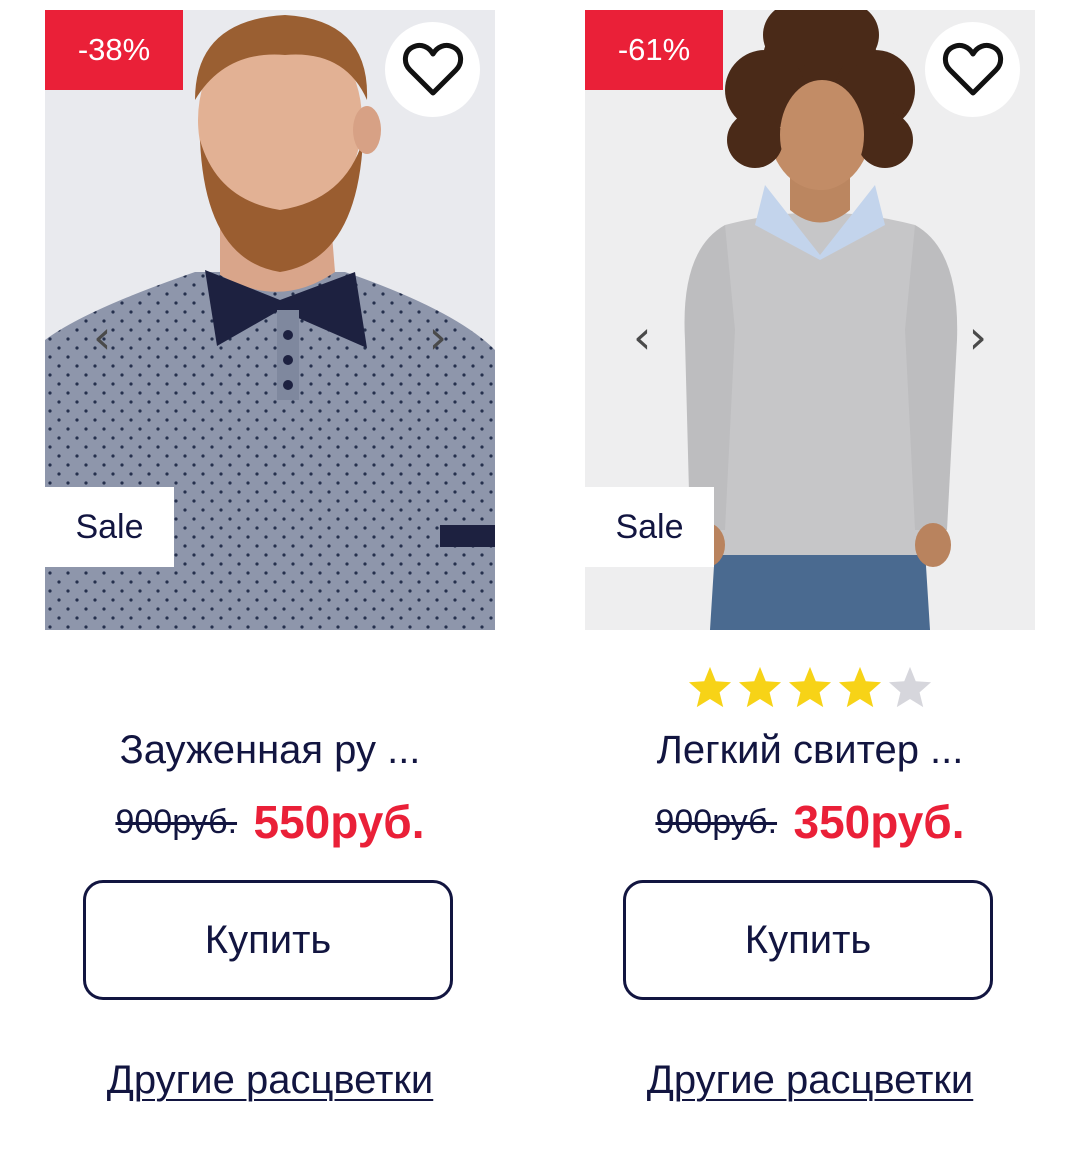  Describe the element at coordinates (339, 822) in the screenshot. I see `sale-price: 550руб.` at that location.